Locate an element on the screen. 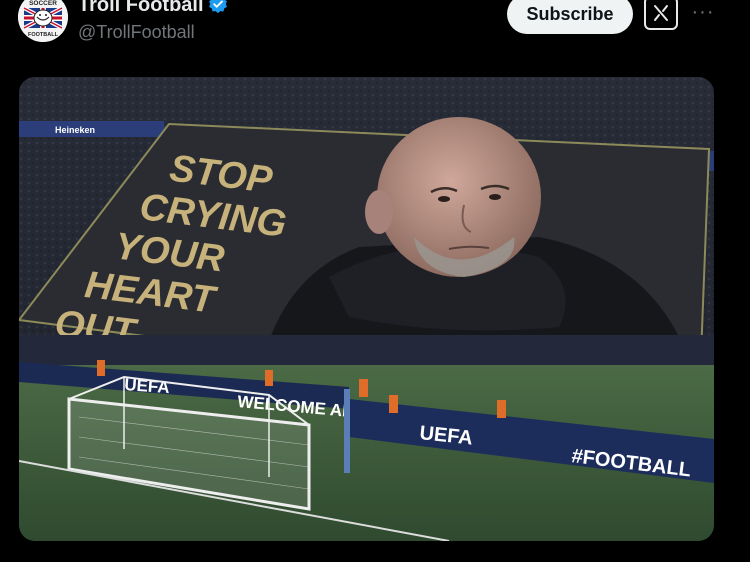 The width and height of the screenshot is (750, 562). camera-pole is located at coordinates (347, 431).